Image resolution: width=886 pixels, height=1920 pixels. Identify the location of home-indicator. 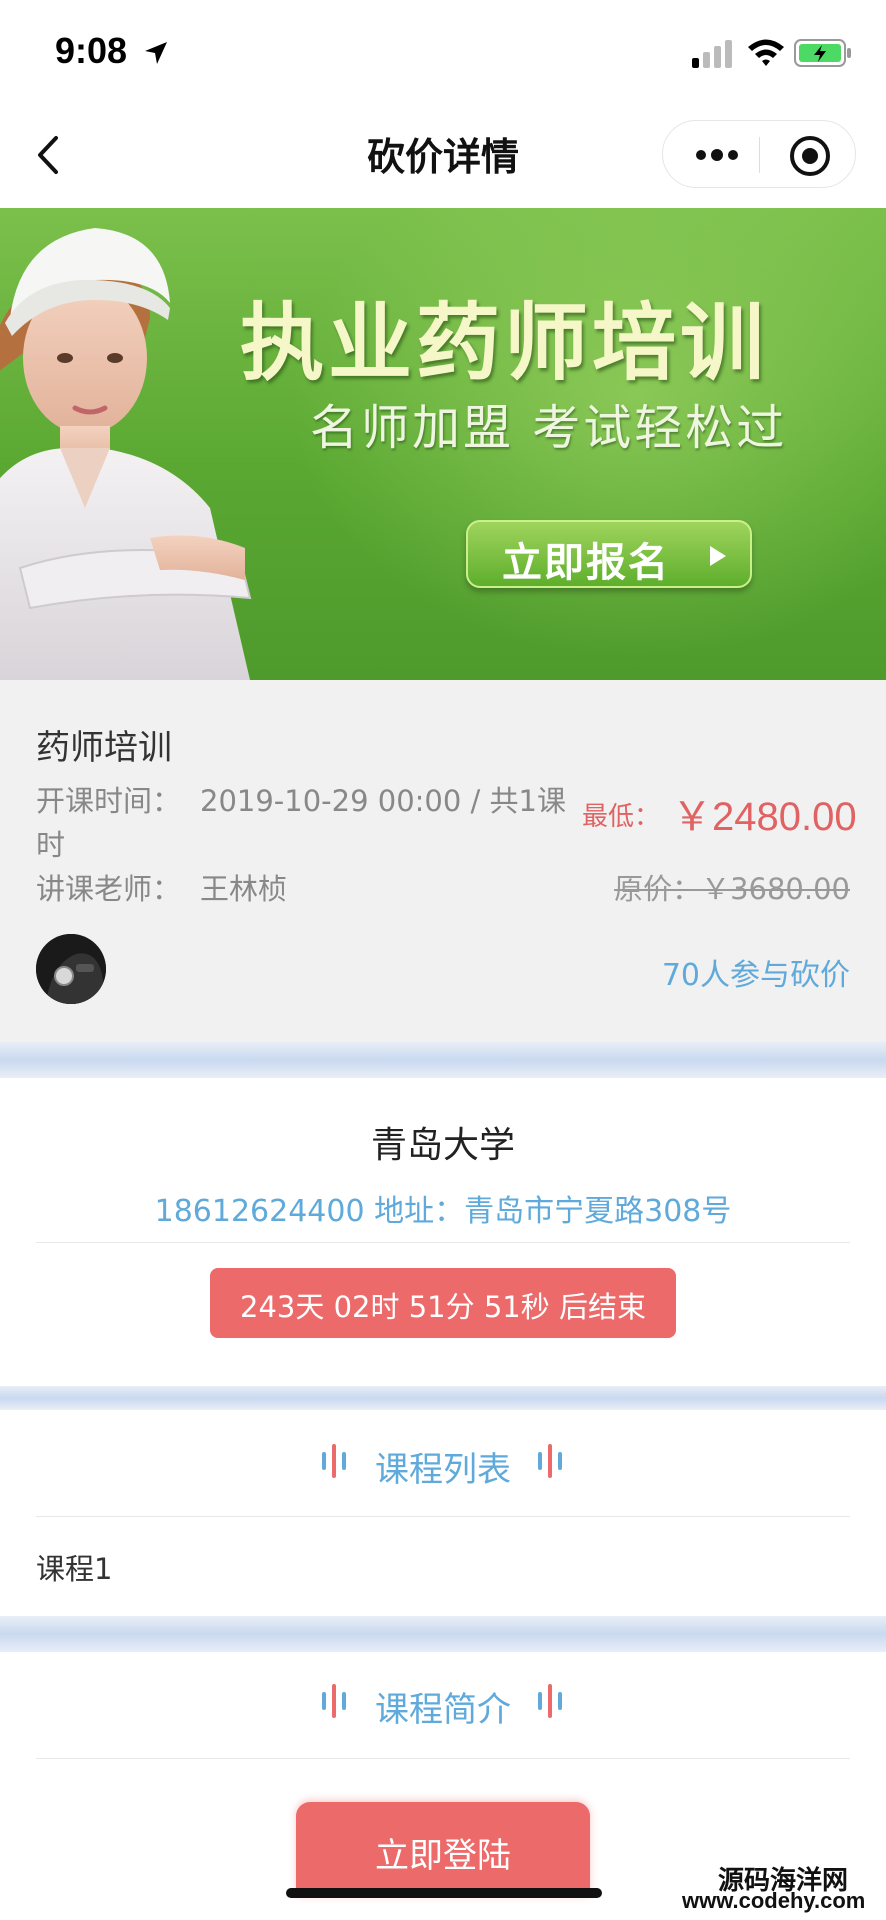
(444, 1893).